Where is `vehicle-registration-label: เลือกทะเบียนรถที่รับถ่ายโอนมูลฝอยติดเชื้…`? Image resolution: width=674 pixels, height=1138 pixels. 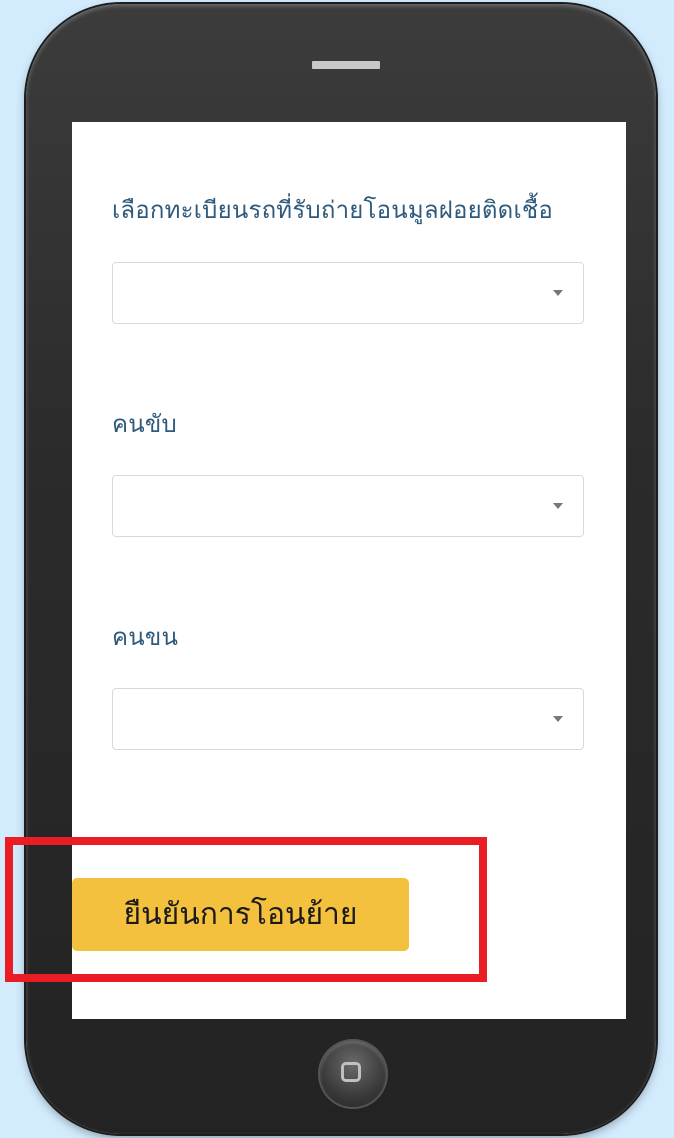 vehicle-registration-label: เลือกทะเบียนรถที่รับถ่ายโอนมูลฝอยติดเชื้… is located at coordinates (332, 210).